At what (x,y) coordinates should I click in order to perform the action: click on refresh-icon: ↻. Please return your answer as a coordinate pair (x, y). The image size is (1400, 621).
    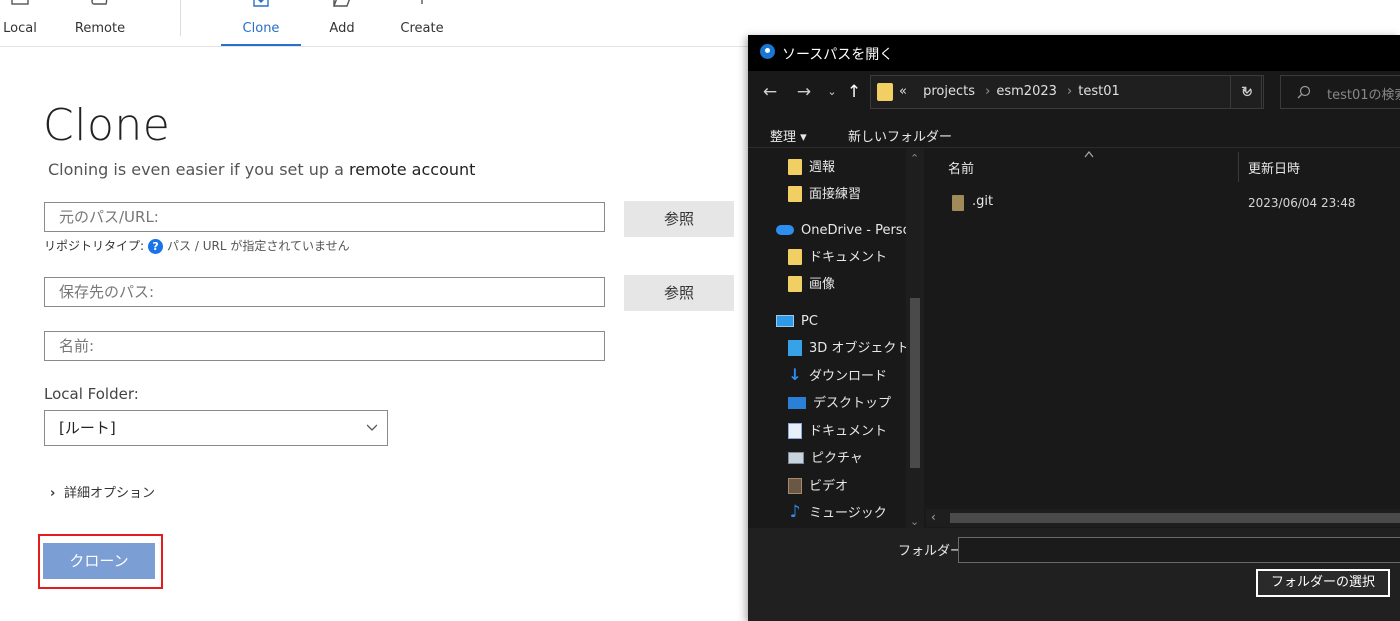
    Looking at the image, I should click on (1247, 92).